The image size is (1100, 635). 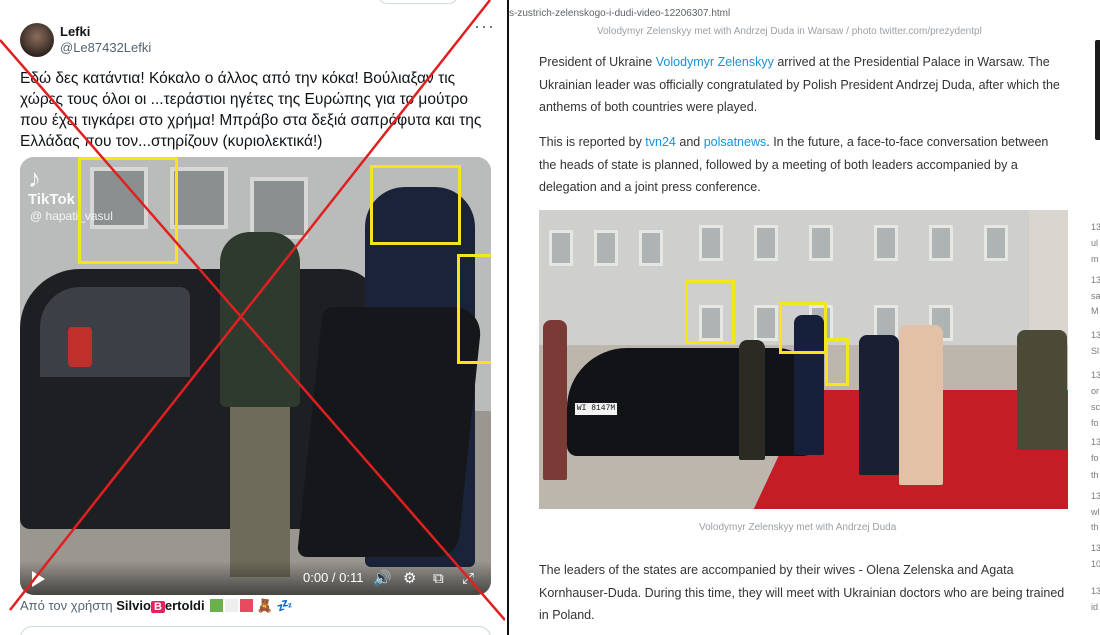 What do you see at coordinates (597, 62) in the screenshot?
I see `p1-text-a: President of Ukraine` at bounding box center [597, 62].